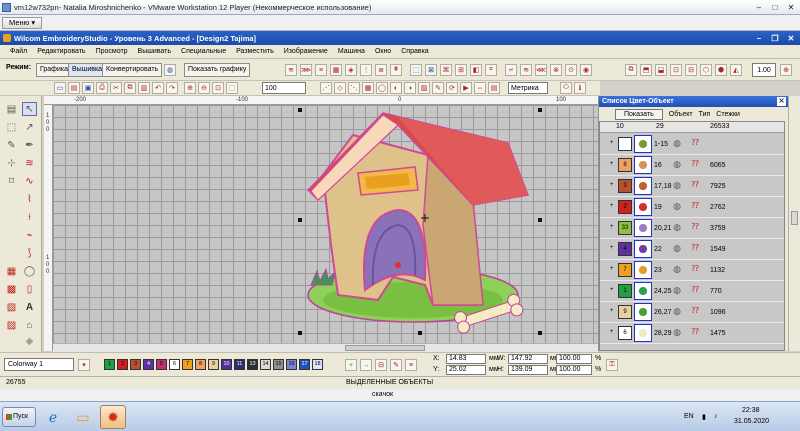 The width and height of the screenshot is (800, 431). I want to click on stitch-tool-5-icon: ◈, so click(351, 70).